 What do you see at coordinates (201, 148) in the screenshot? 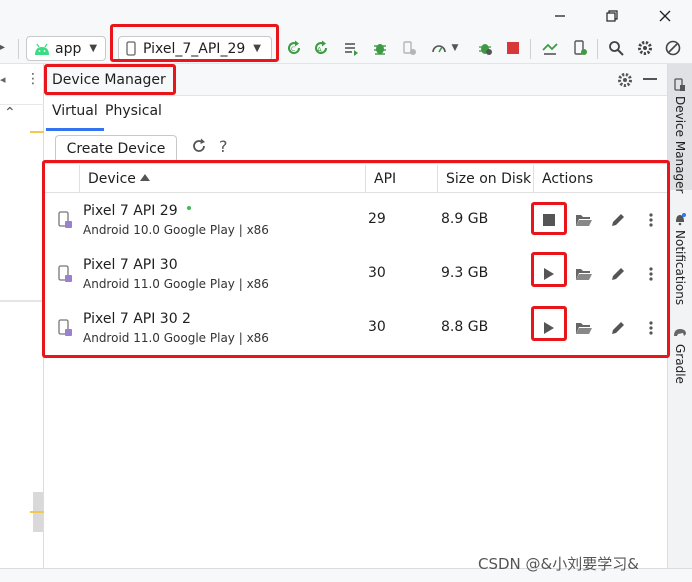
I see `refresh-icon` at bounding box center [201, 148].